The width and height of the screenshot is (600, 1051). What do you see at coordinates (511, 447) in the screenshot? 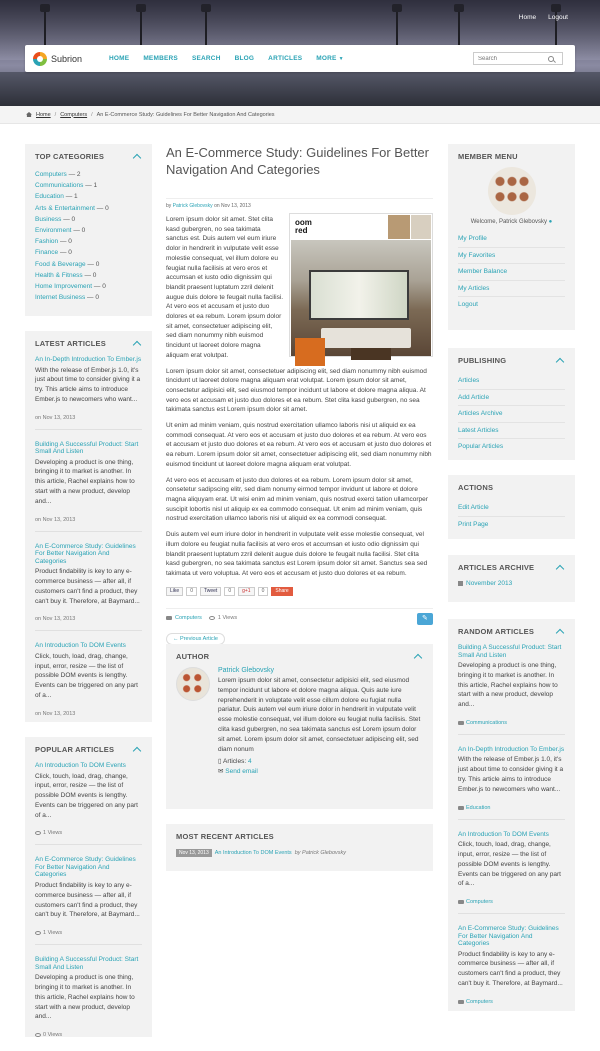
I see `menu-item-popular-articles: Popular Articles` at bounding box center [511, 447].